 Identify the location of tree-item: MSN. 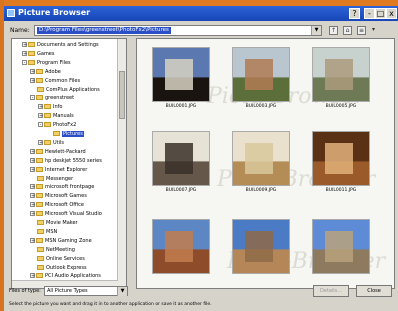
(43, 232).